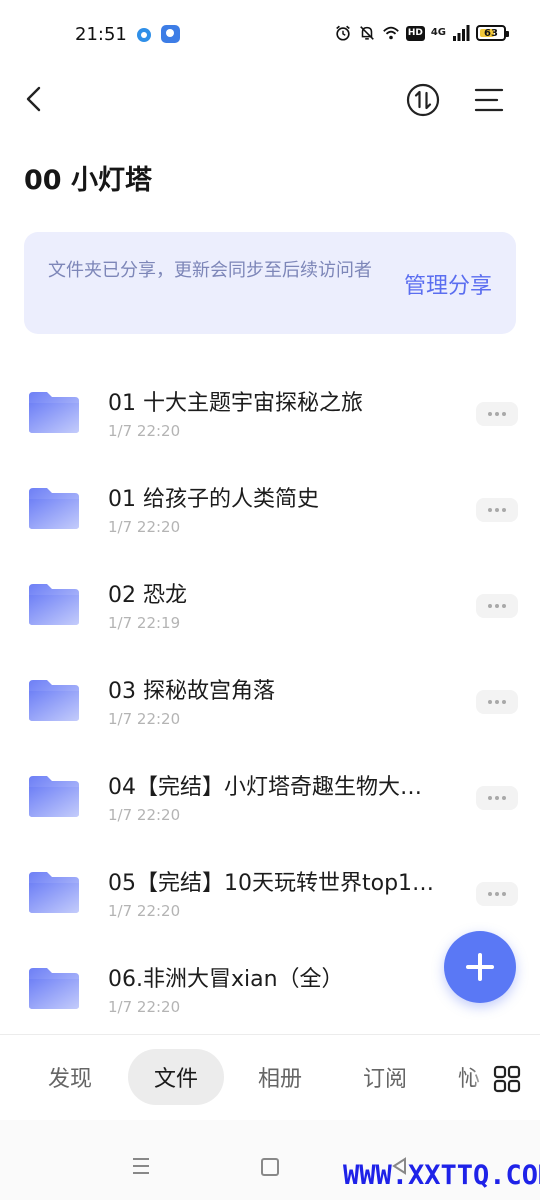 The width and height of the screenshot is (540, 1200). What do you see at coordinates (461, 33) in the screenshot?
I see `signal-icon` at bounding box center [461, 33].